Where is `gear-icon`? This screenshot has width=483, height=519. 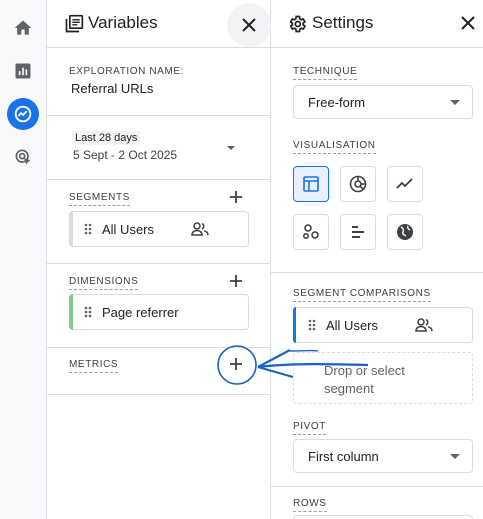
gear-icon is located at coordinates (298, 24).